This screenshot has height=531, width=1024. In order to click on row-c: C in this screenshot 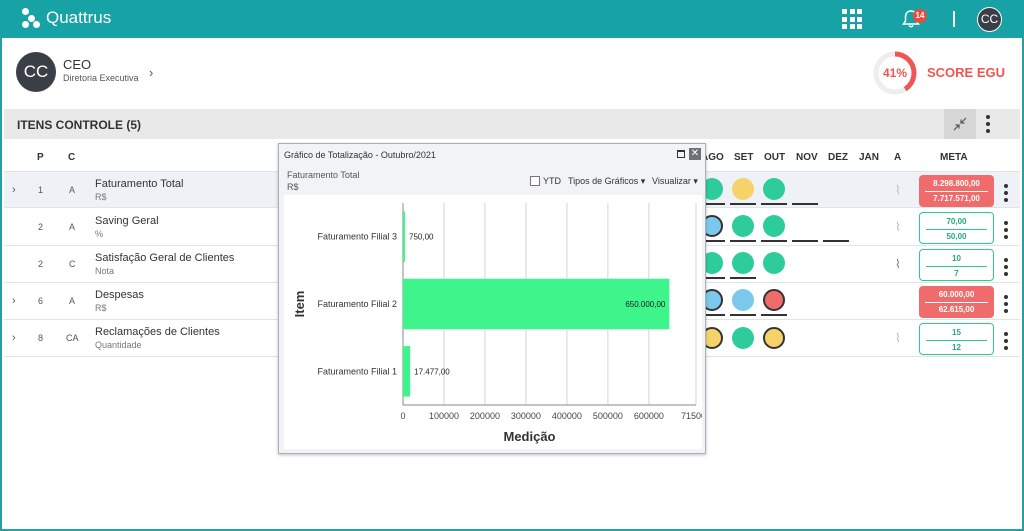, I will do `click(72, 264)`.